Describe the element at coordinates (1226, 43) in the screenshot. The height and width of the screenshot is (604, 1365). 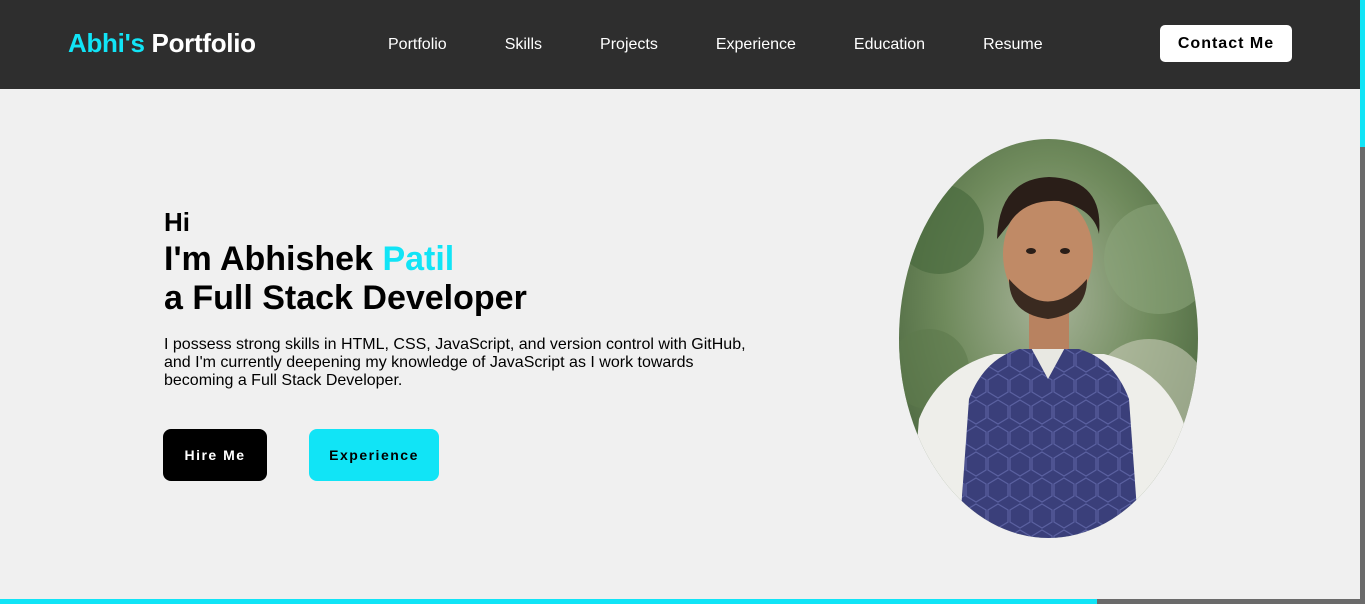
I see `contact-me-button: Contact Me` at that location.